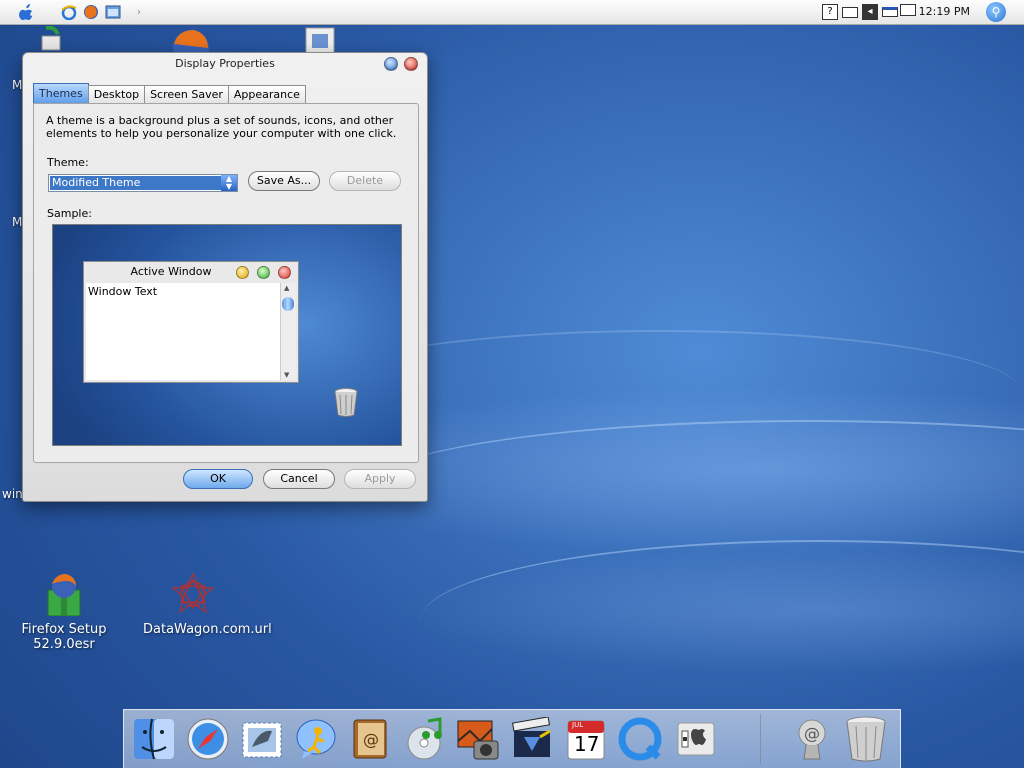  What do you see at coordinates (27, 12) in the screenshot?
I see `apple-icon` at bounding box center [27, 12].